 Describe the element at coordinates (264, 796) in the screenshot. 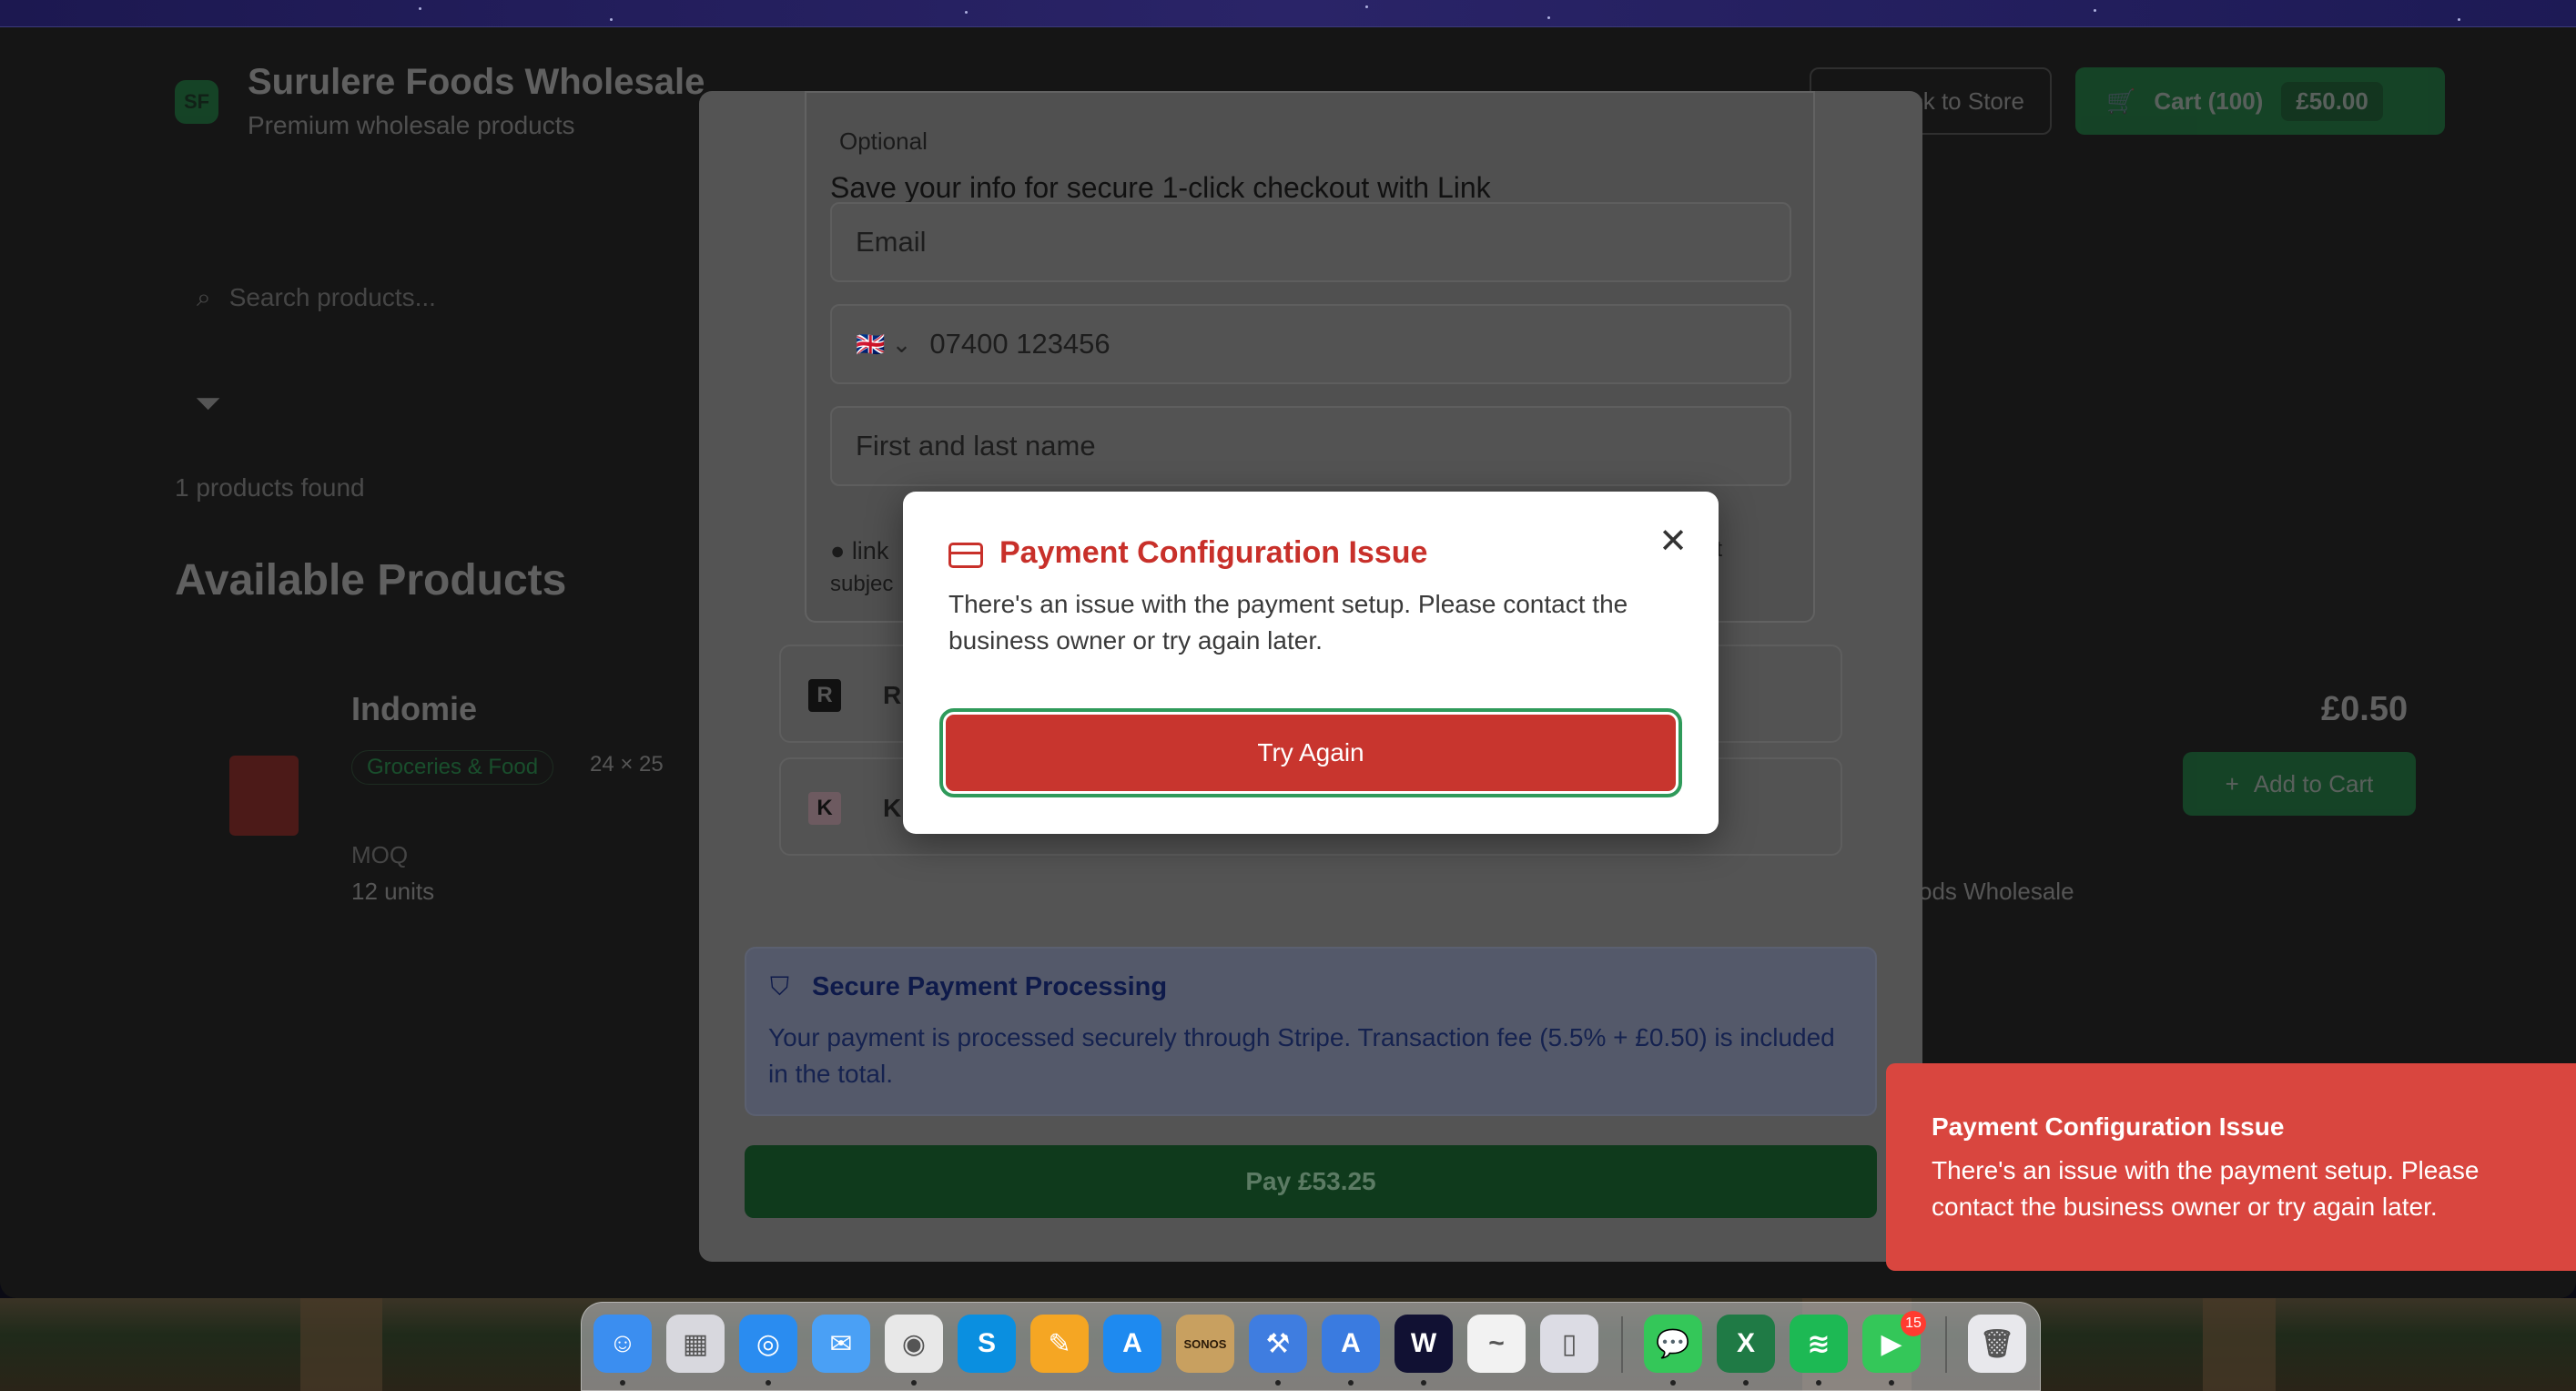

I see `product-image` at that location.